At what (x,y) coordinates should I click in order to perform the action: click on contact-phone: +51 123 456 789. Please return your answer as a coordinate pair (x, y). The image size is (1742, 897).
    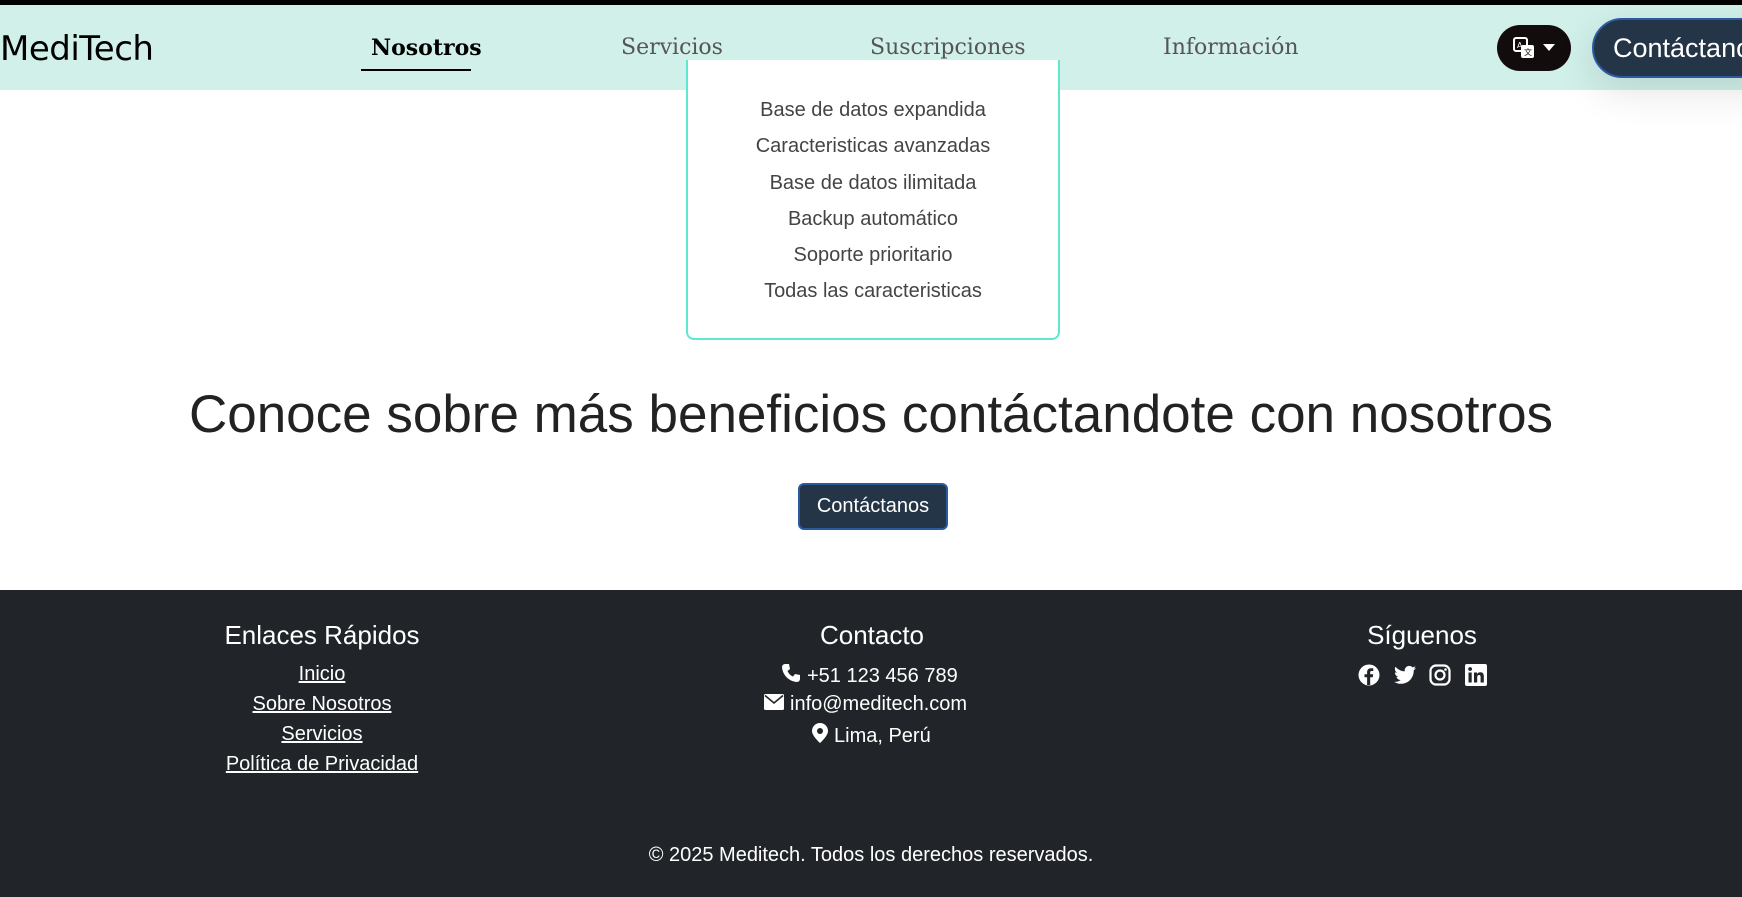
    Looking at the image, I should click on (869, 676).